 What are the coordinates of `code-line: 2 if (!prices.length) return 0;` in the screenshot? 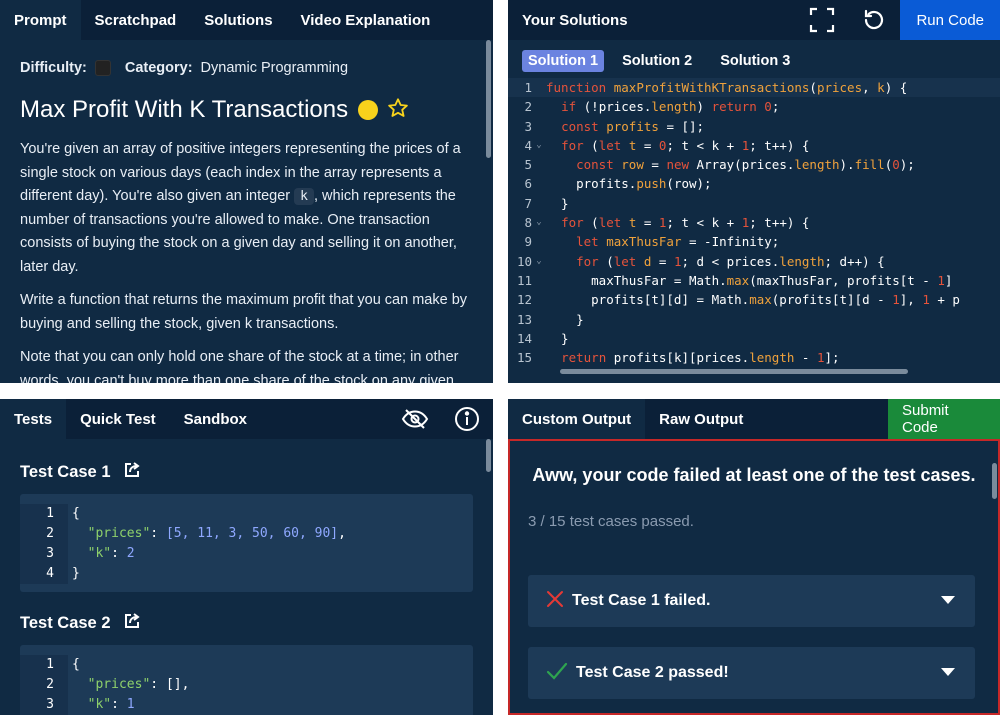 It's located at (754, 106).